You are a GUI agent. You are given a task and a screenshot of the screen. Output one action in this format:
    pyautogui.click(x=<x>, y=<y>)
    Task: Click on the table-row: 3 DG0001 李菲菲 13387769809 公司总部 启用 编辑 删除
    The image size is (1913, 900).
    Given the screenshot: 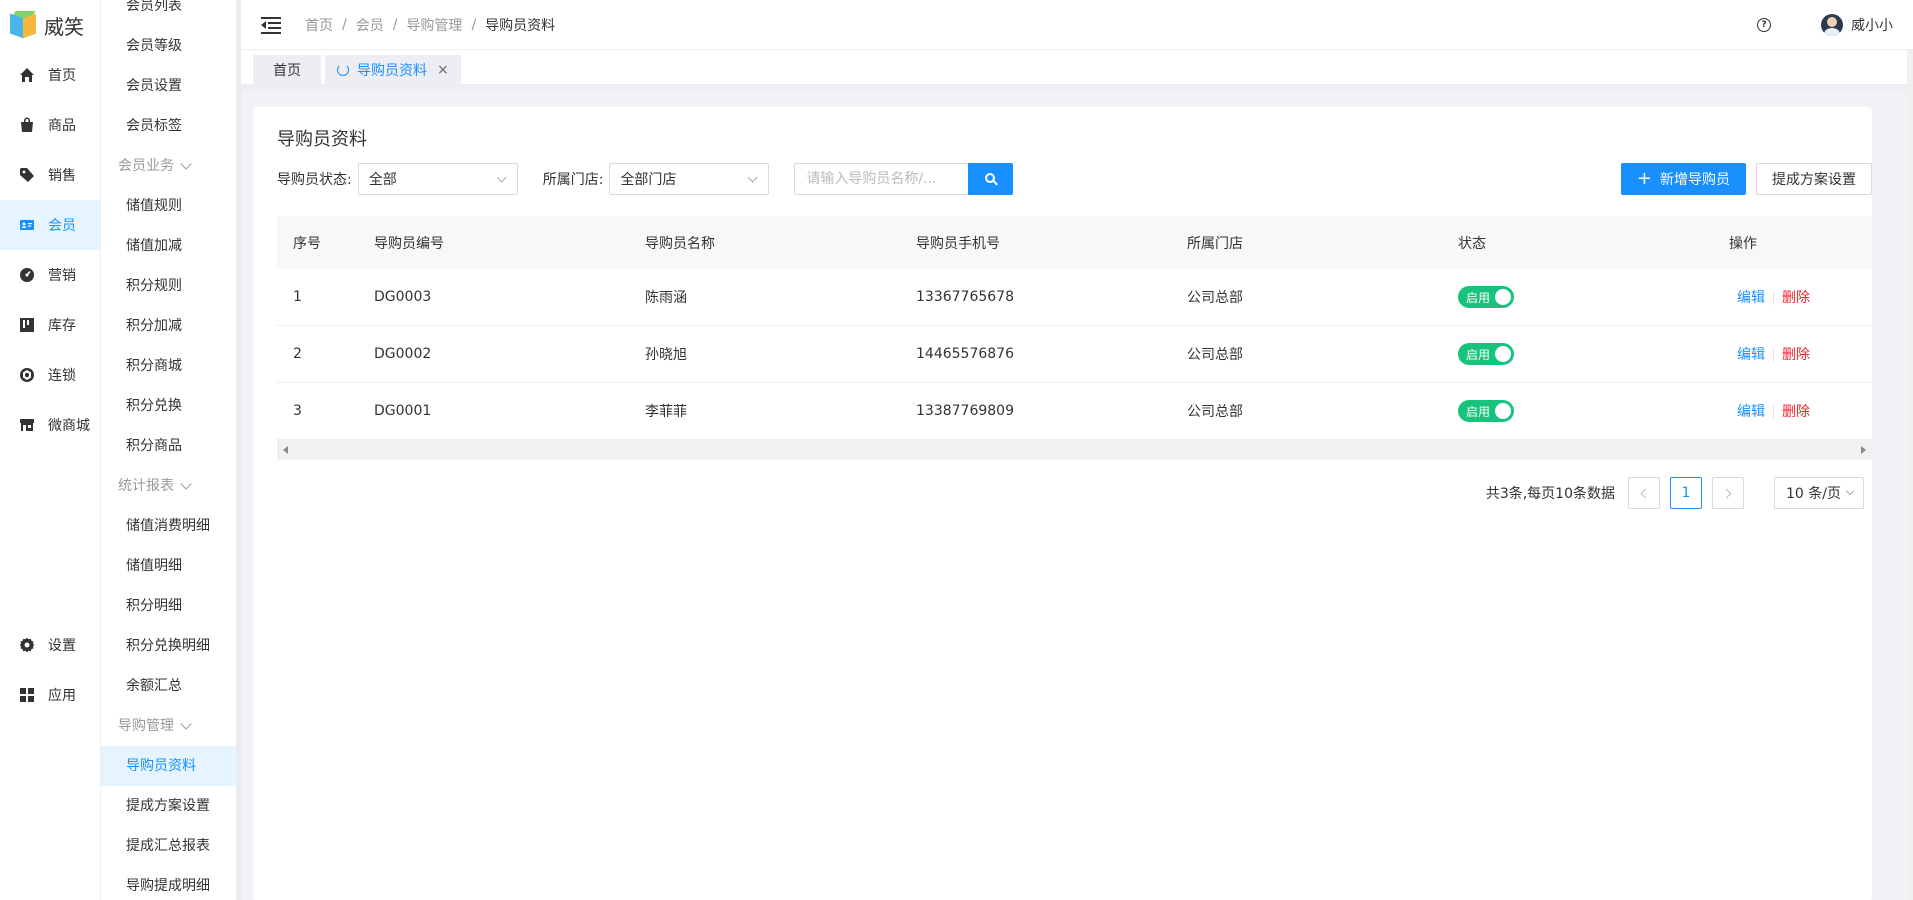 What is the action you would take?
    pyautogui.click(x=1074, y=411)
    